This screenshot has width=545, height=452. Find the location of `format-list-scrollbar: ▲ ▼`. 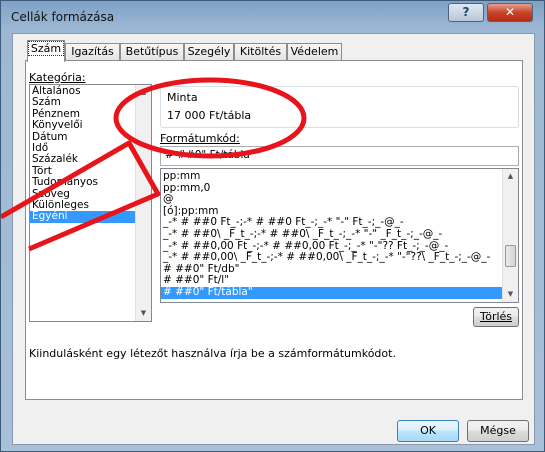

format-list-scrollbar: ▲ ▼ is located at coordinates (510, 235).